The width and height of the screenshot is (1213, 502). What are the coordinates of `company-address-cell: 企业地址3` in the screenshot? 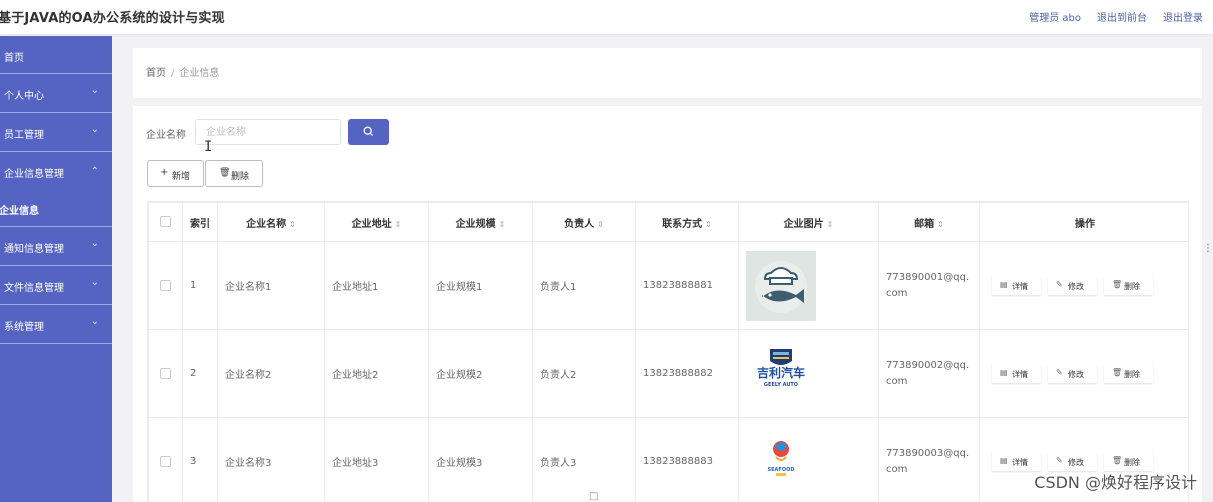 It's located at (376, 459).